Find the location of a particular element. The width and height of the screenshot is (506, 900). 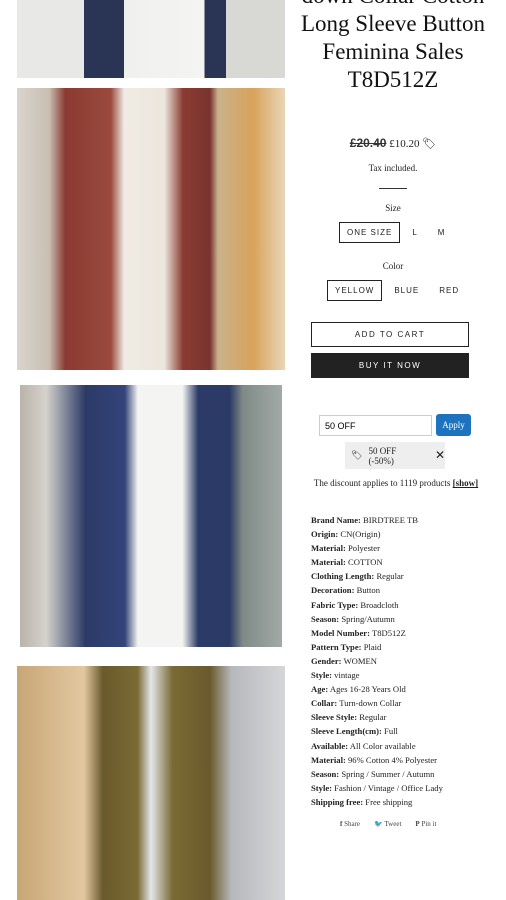

spec-value: BIRDTREE TB is located at coordinates (391, 520).